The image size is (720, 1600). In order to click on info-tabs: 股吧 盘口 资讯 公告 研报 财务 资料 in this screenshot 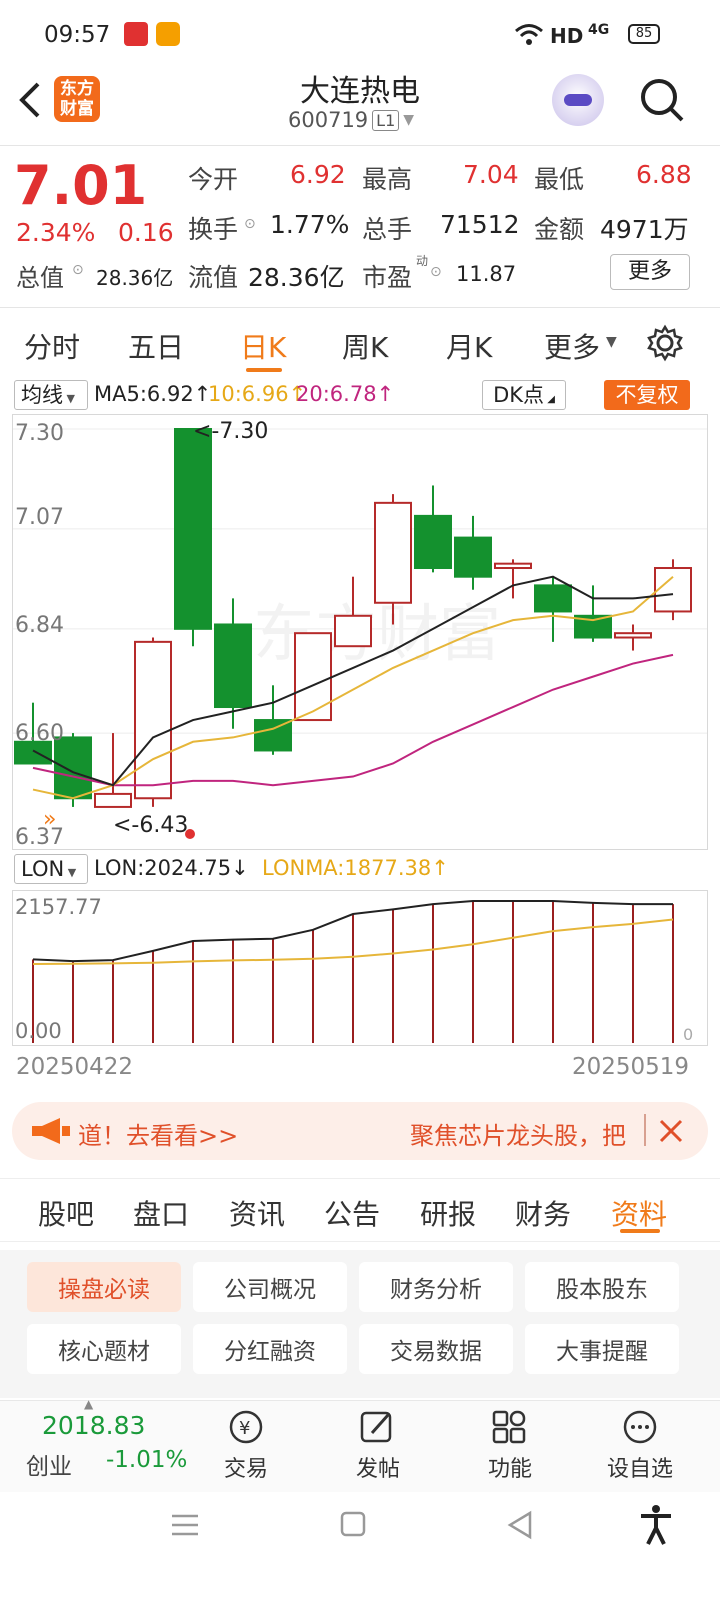, I will do `click(360, 1210)`.